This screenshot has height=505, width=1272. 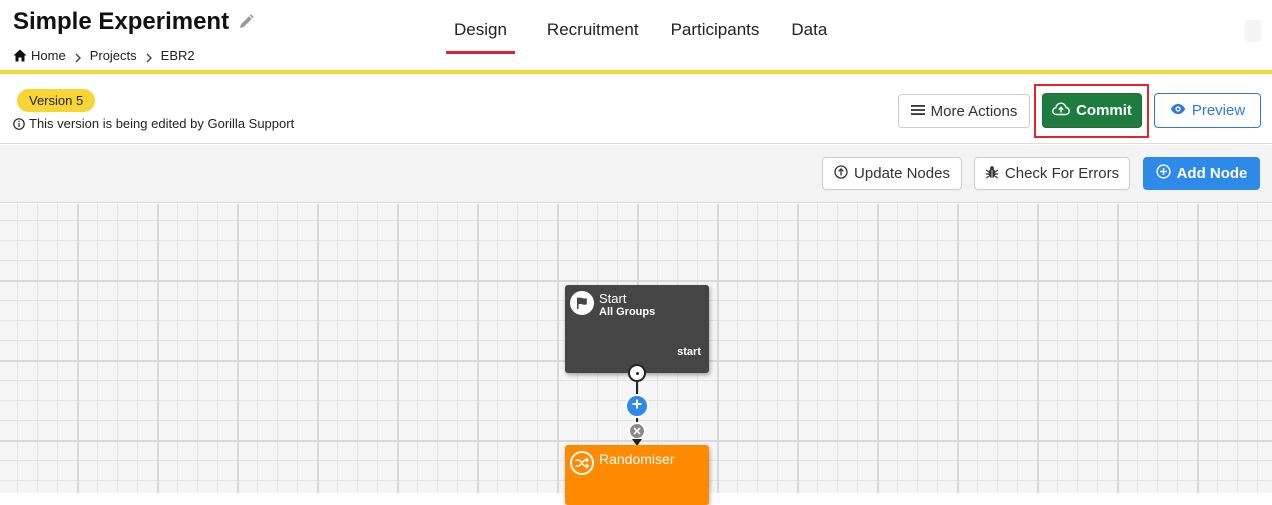 I want to click on insert-node-button, so click(x=637, y=406).